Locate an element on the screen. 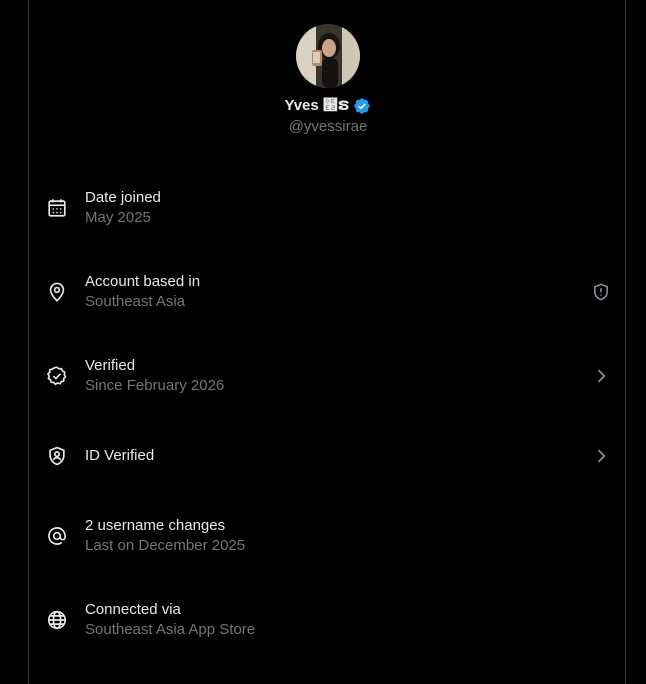  at-sign-icon is located at coordinates (57, 536).